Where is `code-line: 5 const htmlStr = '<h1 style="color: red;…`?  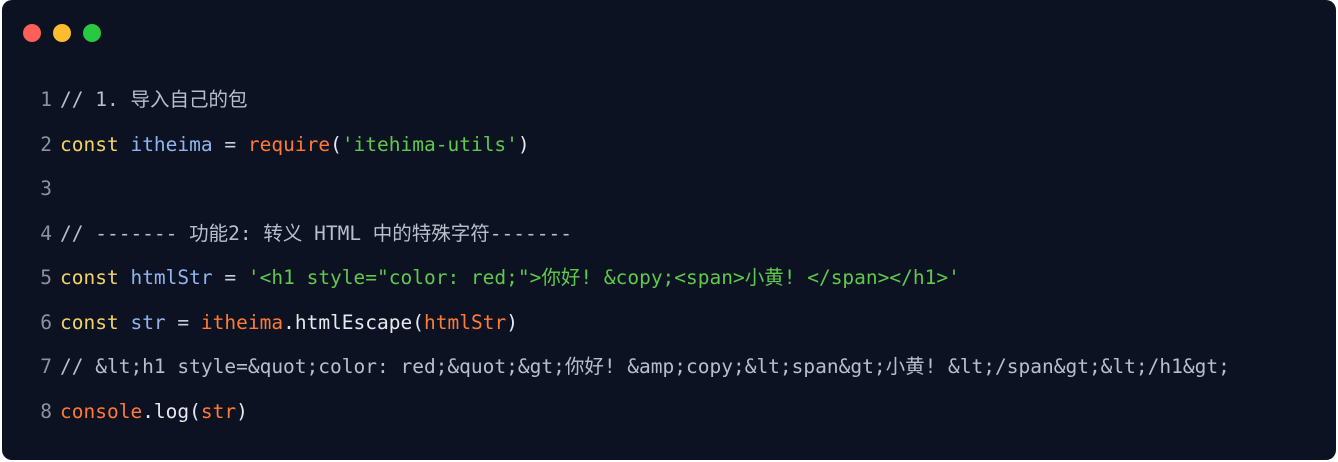 code-line: 5 const htmlStr = '<h1 style="color: red;… is located at coordinates (669, 278).